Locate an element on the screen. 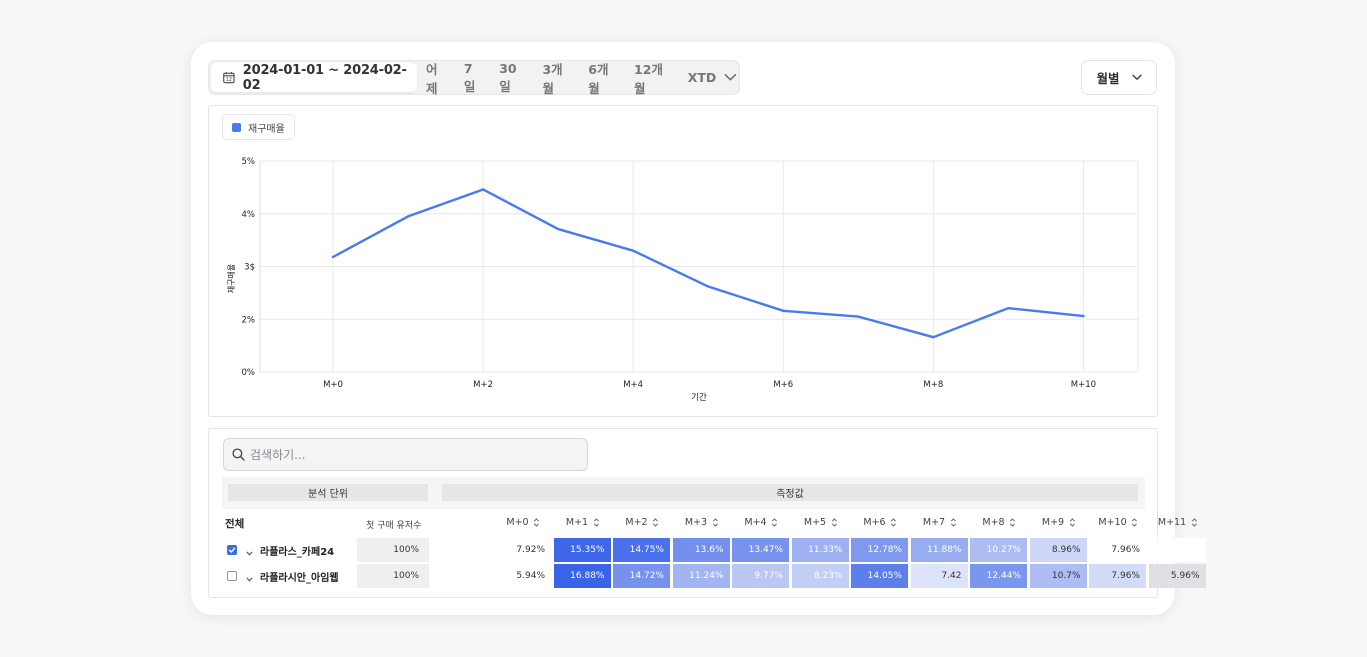 This screenshot has width=1367, height=657. cohort-cell: 14.75% is located at coordinates (641, 550).